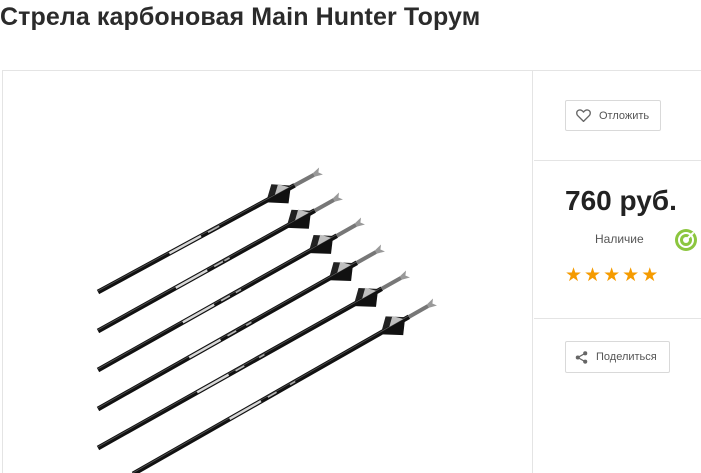  I want to click on heart-icon, so click(583, 115).